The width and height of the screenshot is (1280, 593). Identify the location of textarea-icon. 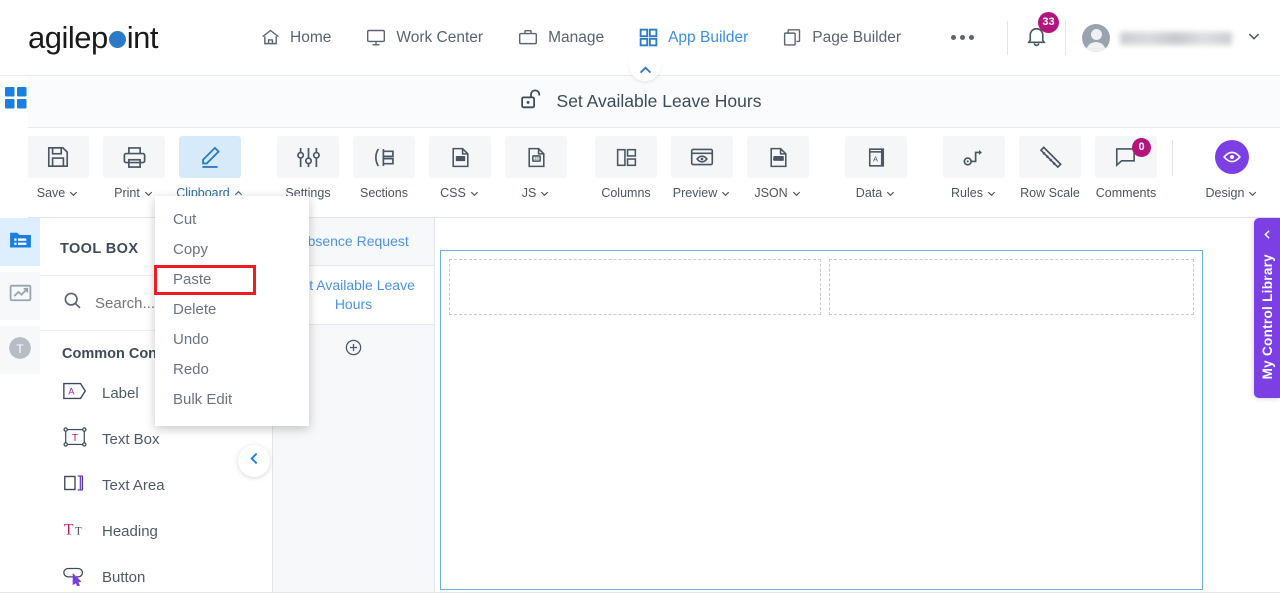
(75, 485).